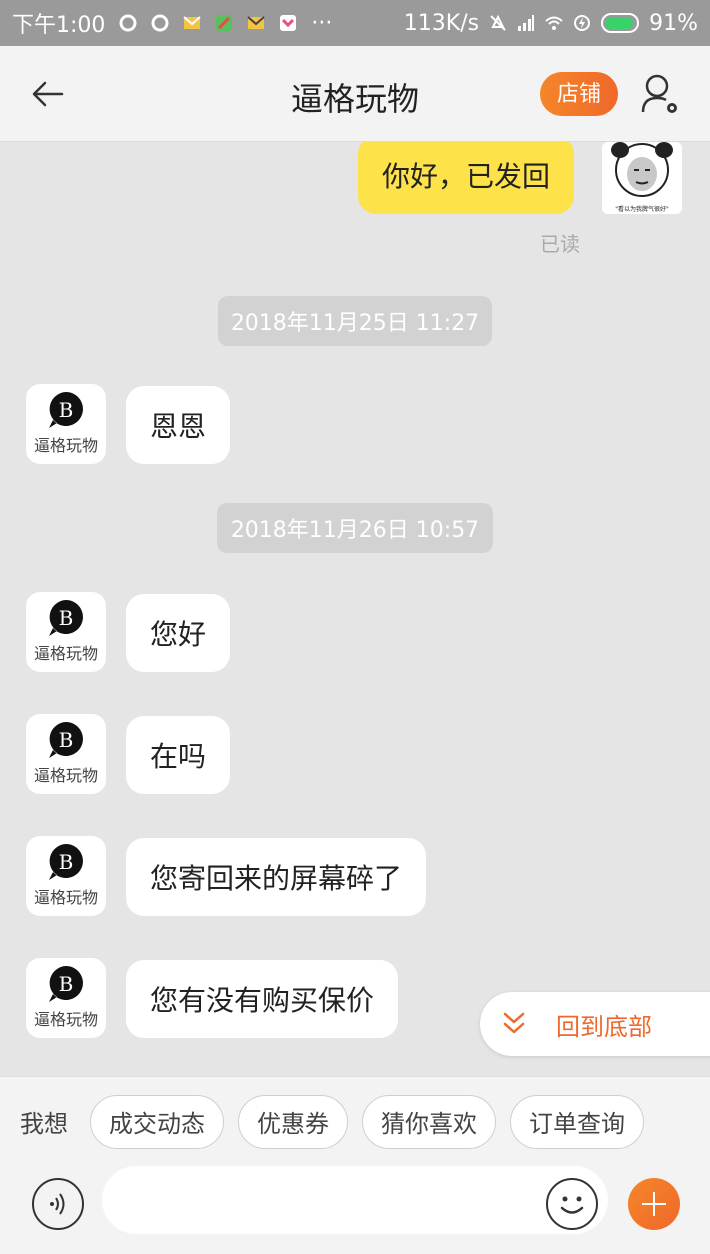  Describe the element at coordinates (582, 23) in the screenshot. I see `charging-icon` at that location.